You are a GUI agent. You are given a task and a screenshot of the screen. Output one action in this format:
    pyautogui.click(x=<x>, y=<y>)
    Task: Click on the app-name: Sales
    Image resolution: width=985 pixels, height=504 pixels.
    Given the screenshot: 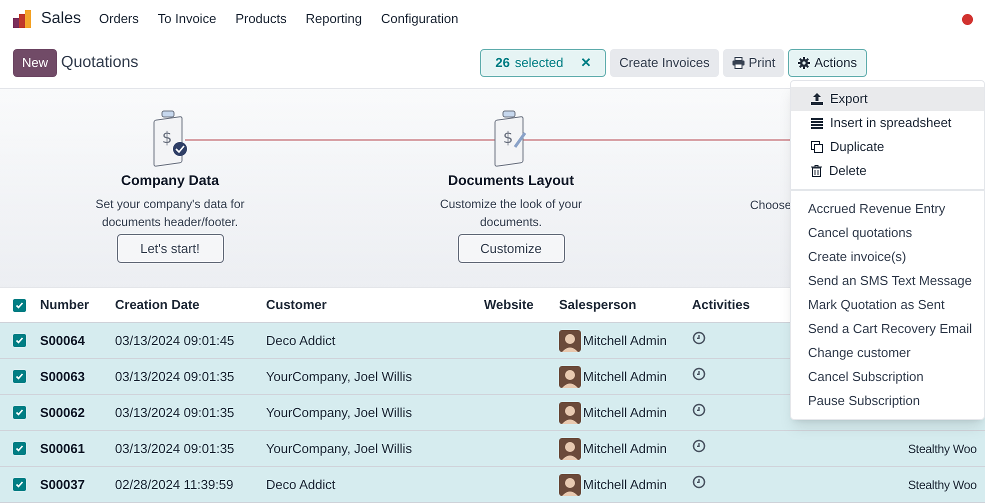 What is the action you would take?
    pyautogui.click(x=61, y=19)
    